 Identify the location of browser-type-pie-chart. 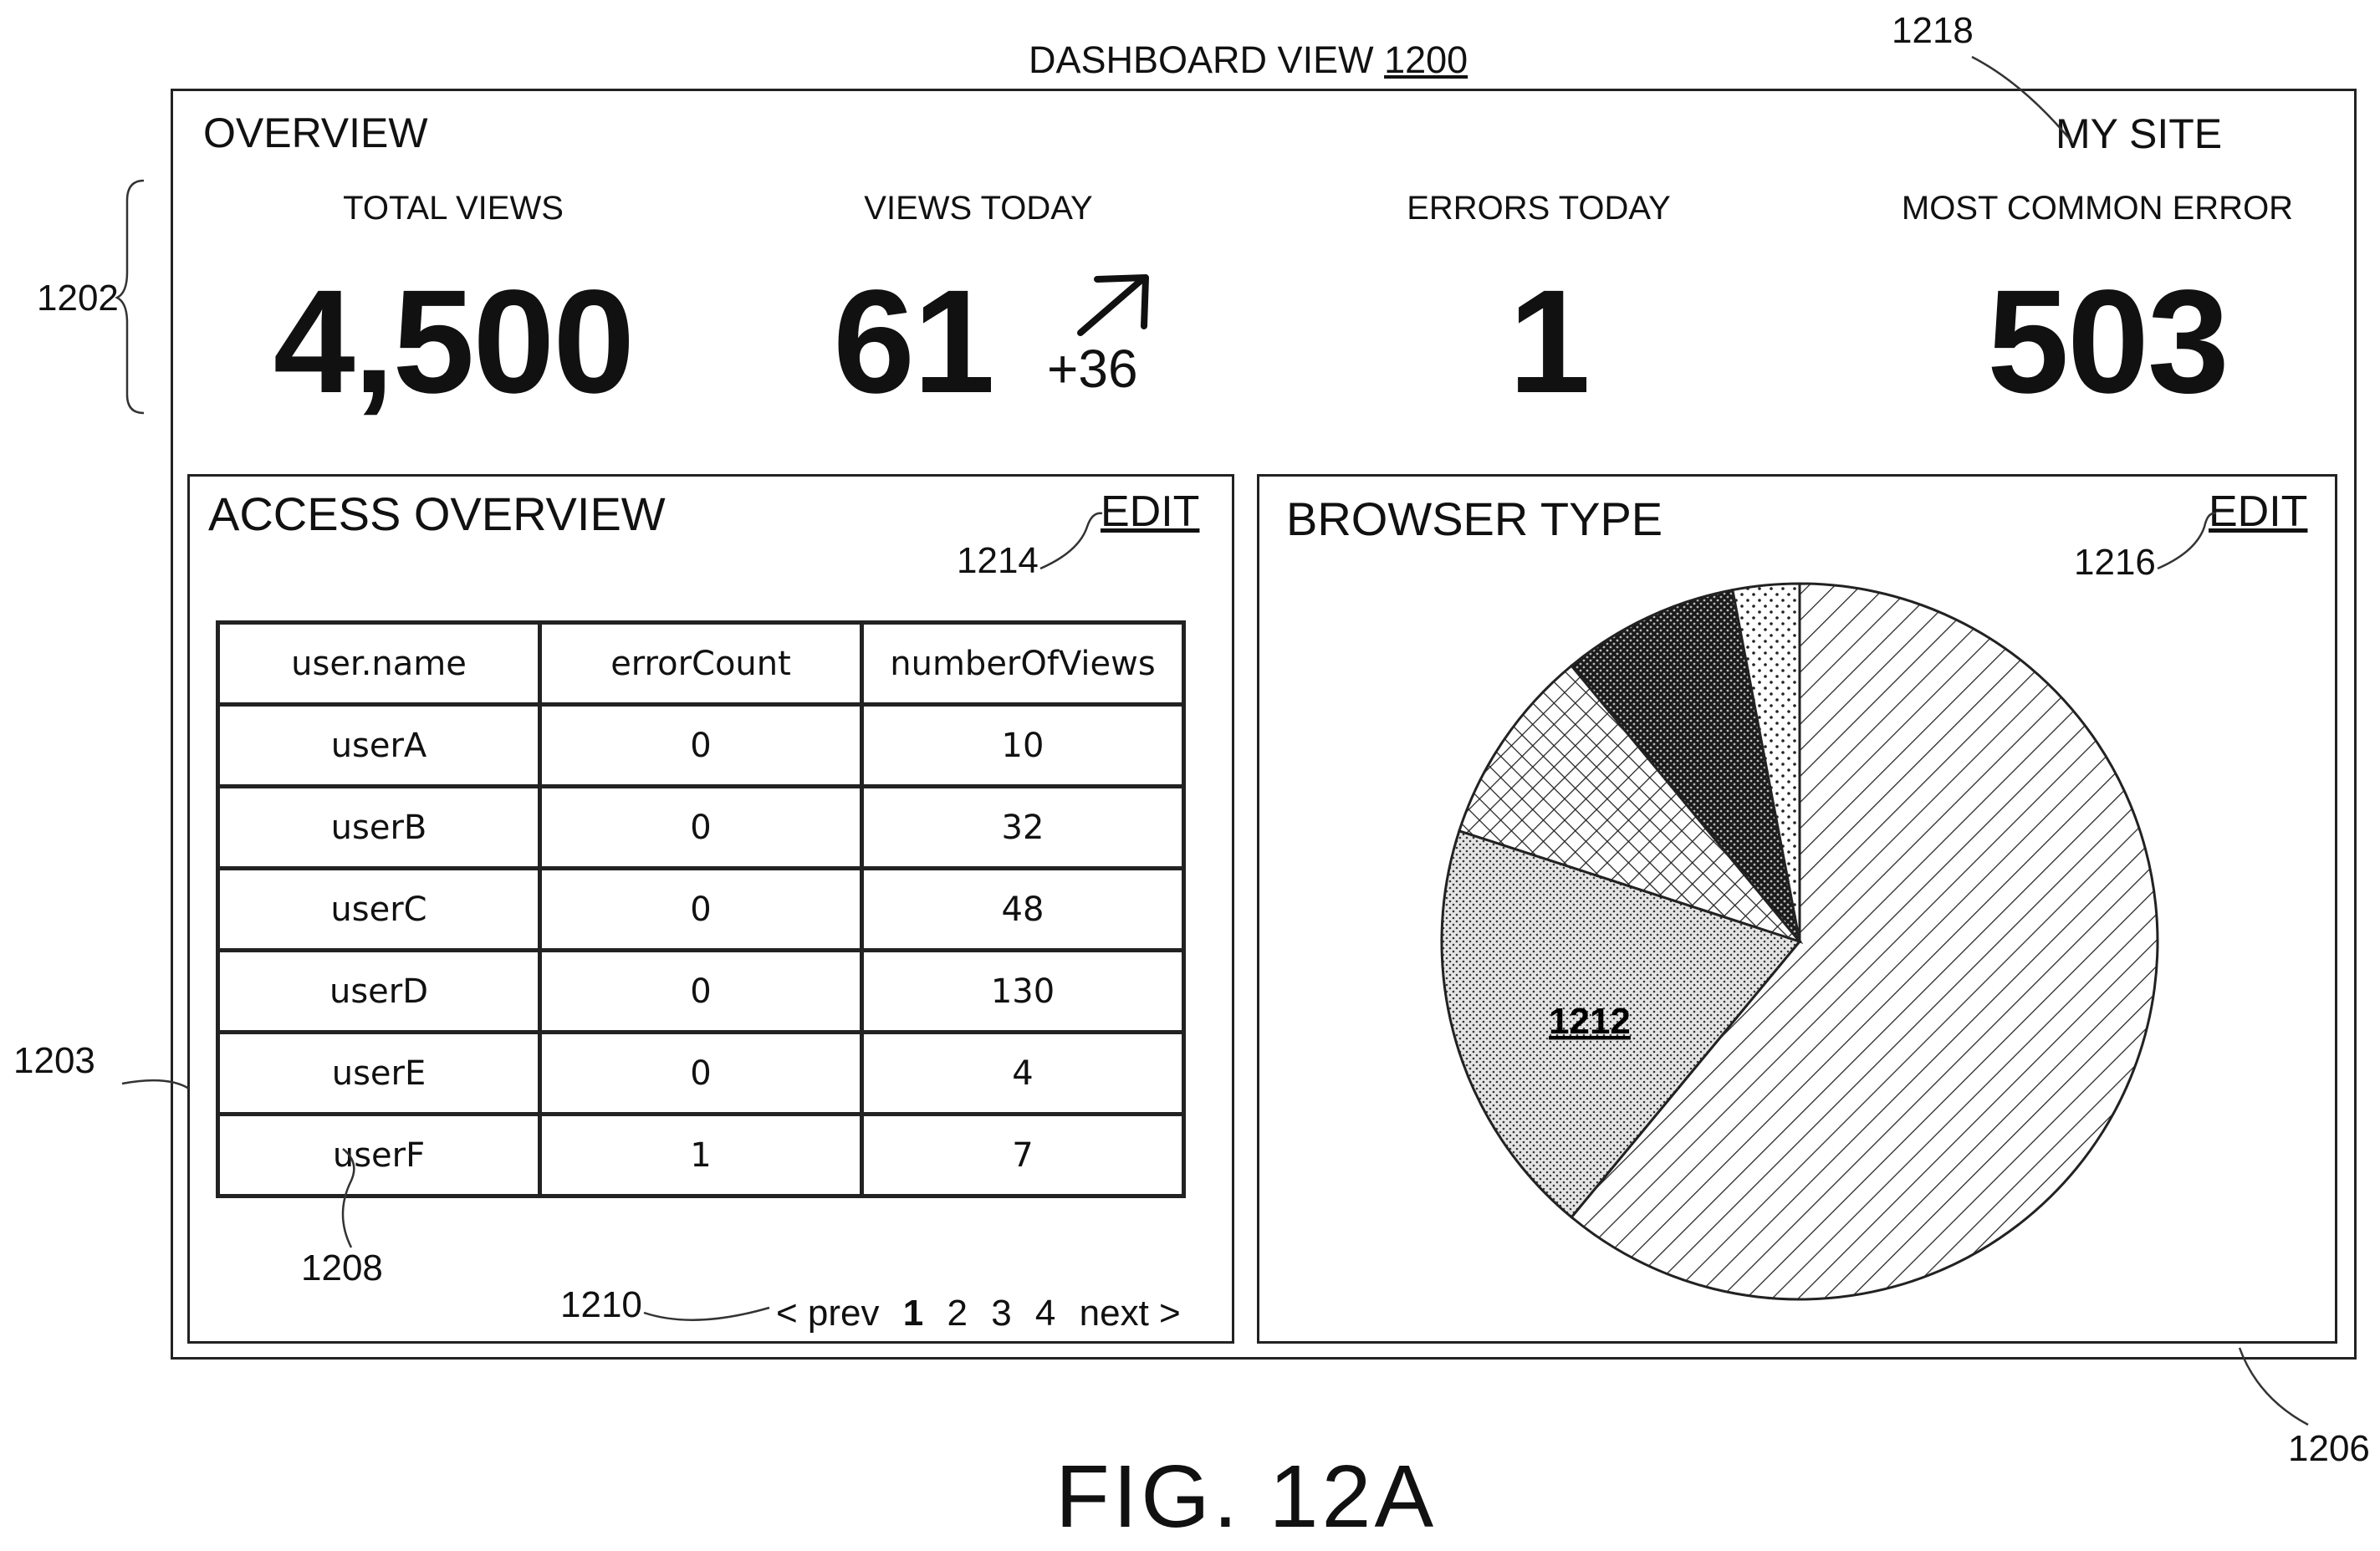
(1800, 941).